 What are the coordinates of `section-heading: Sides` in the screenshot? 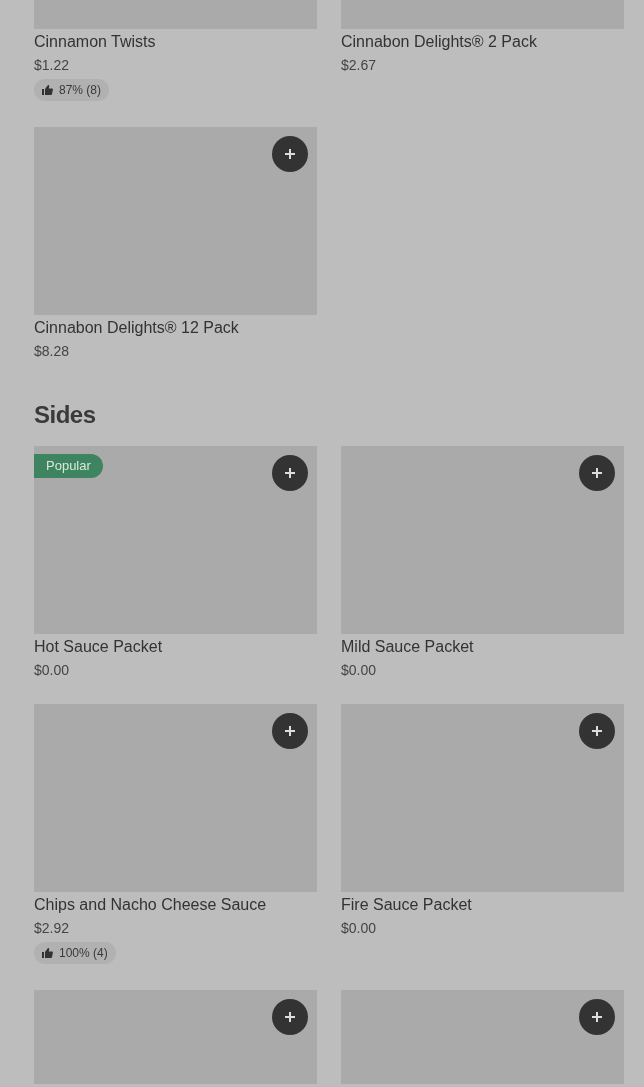 It's located at (65, 414).